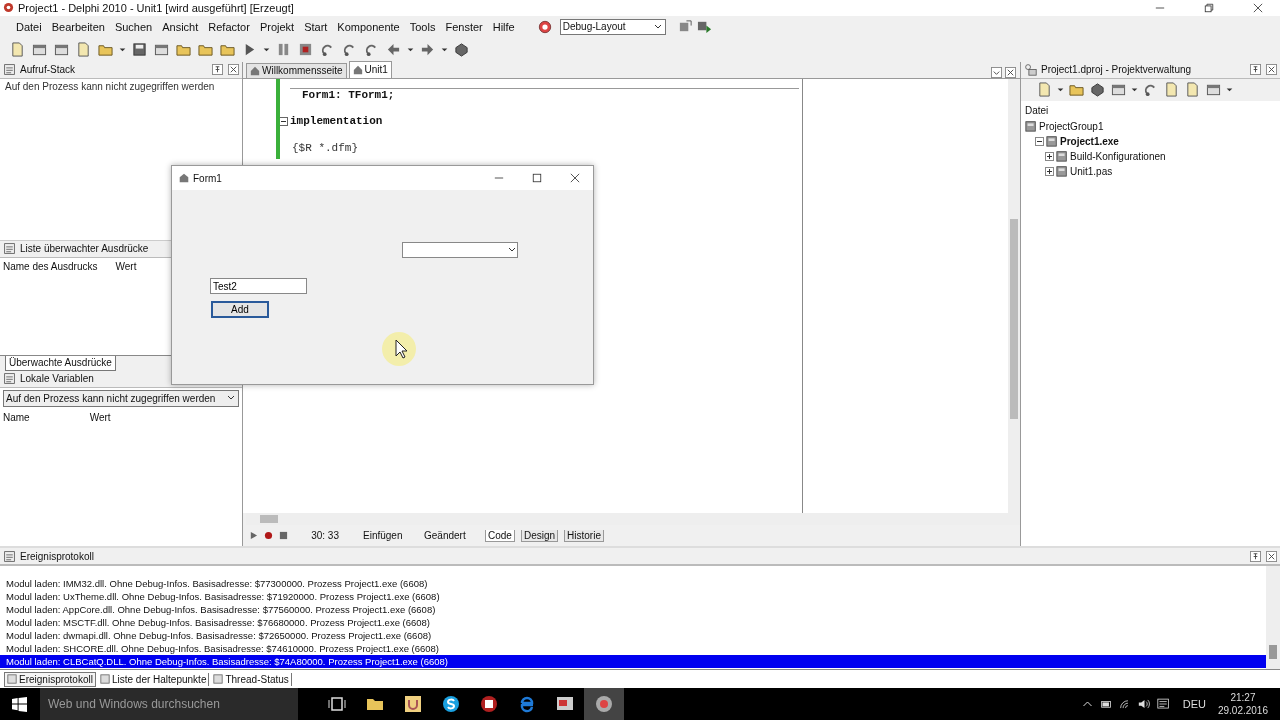  Describe the element at coordinates (1243, 697) in the screenshot. I see `clock-time: 21:27` at that location.